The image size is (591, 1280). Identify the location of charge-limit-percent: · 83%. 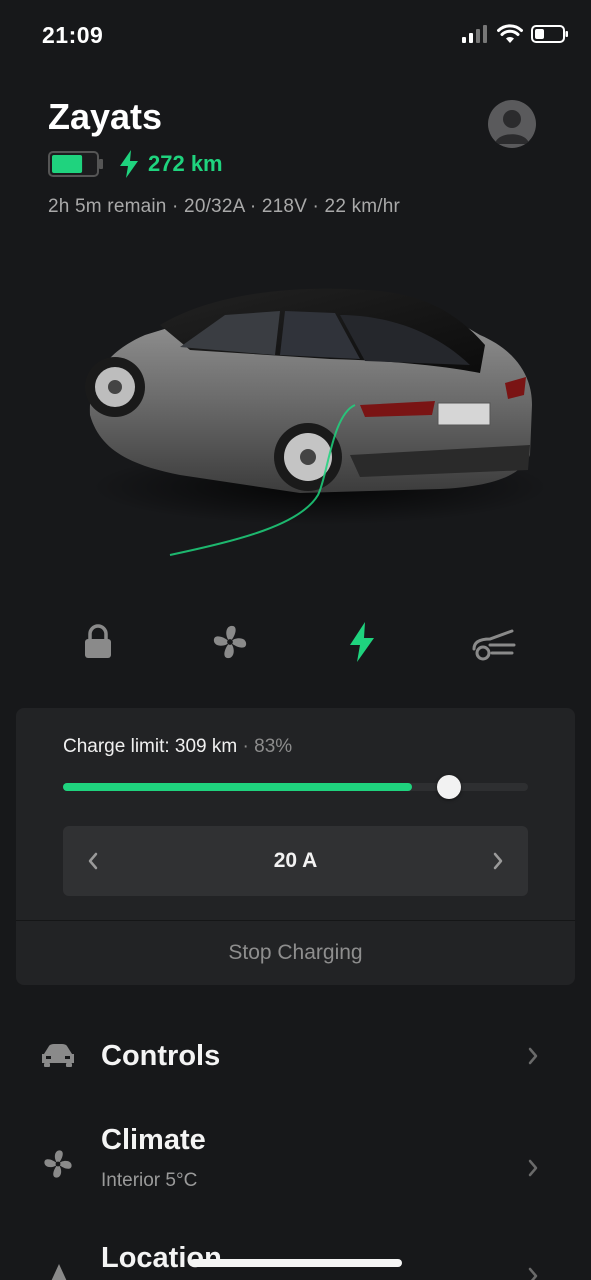
(267, 746).